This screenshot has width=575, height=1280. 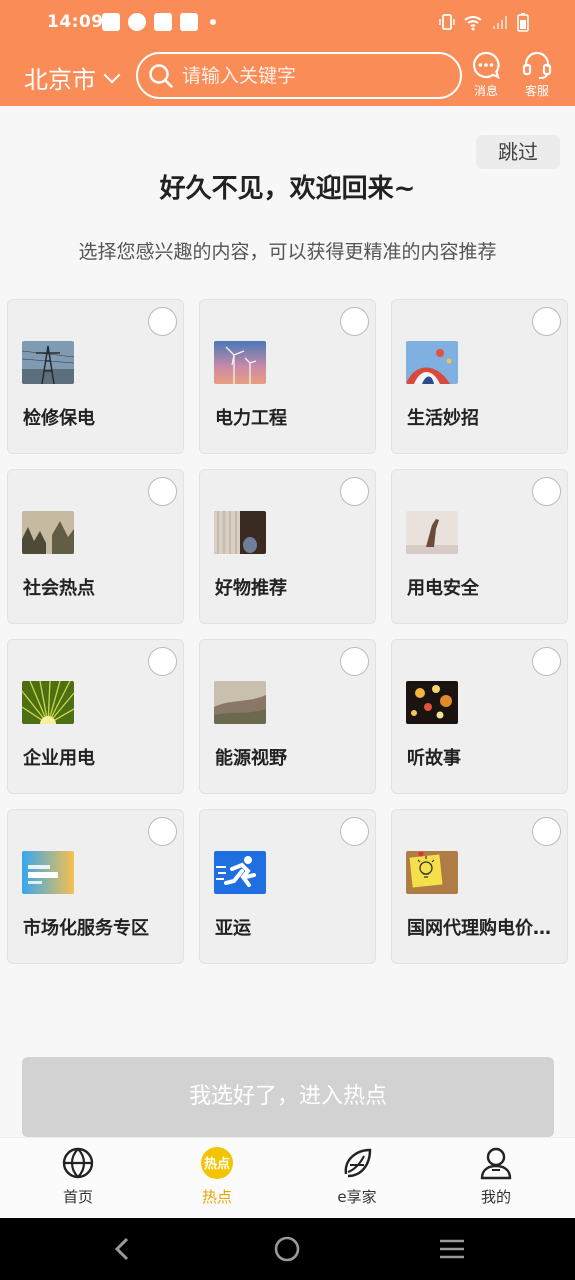 What do you see at coordinates (112, 74) in the screenshot?
I see `chevron-down-icon` at bounding box center [112, 74].